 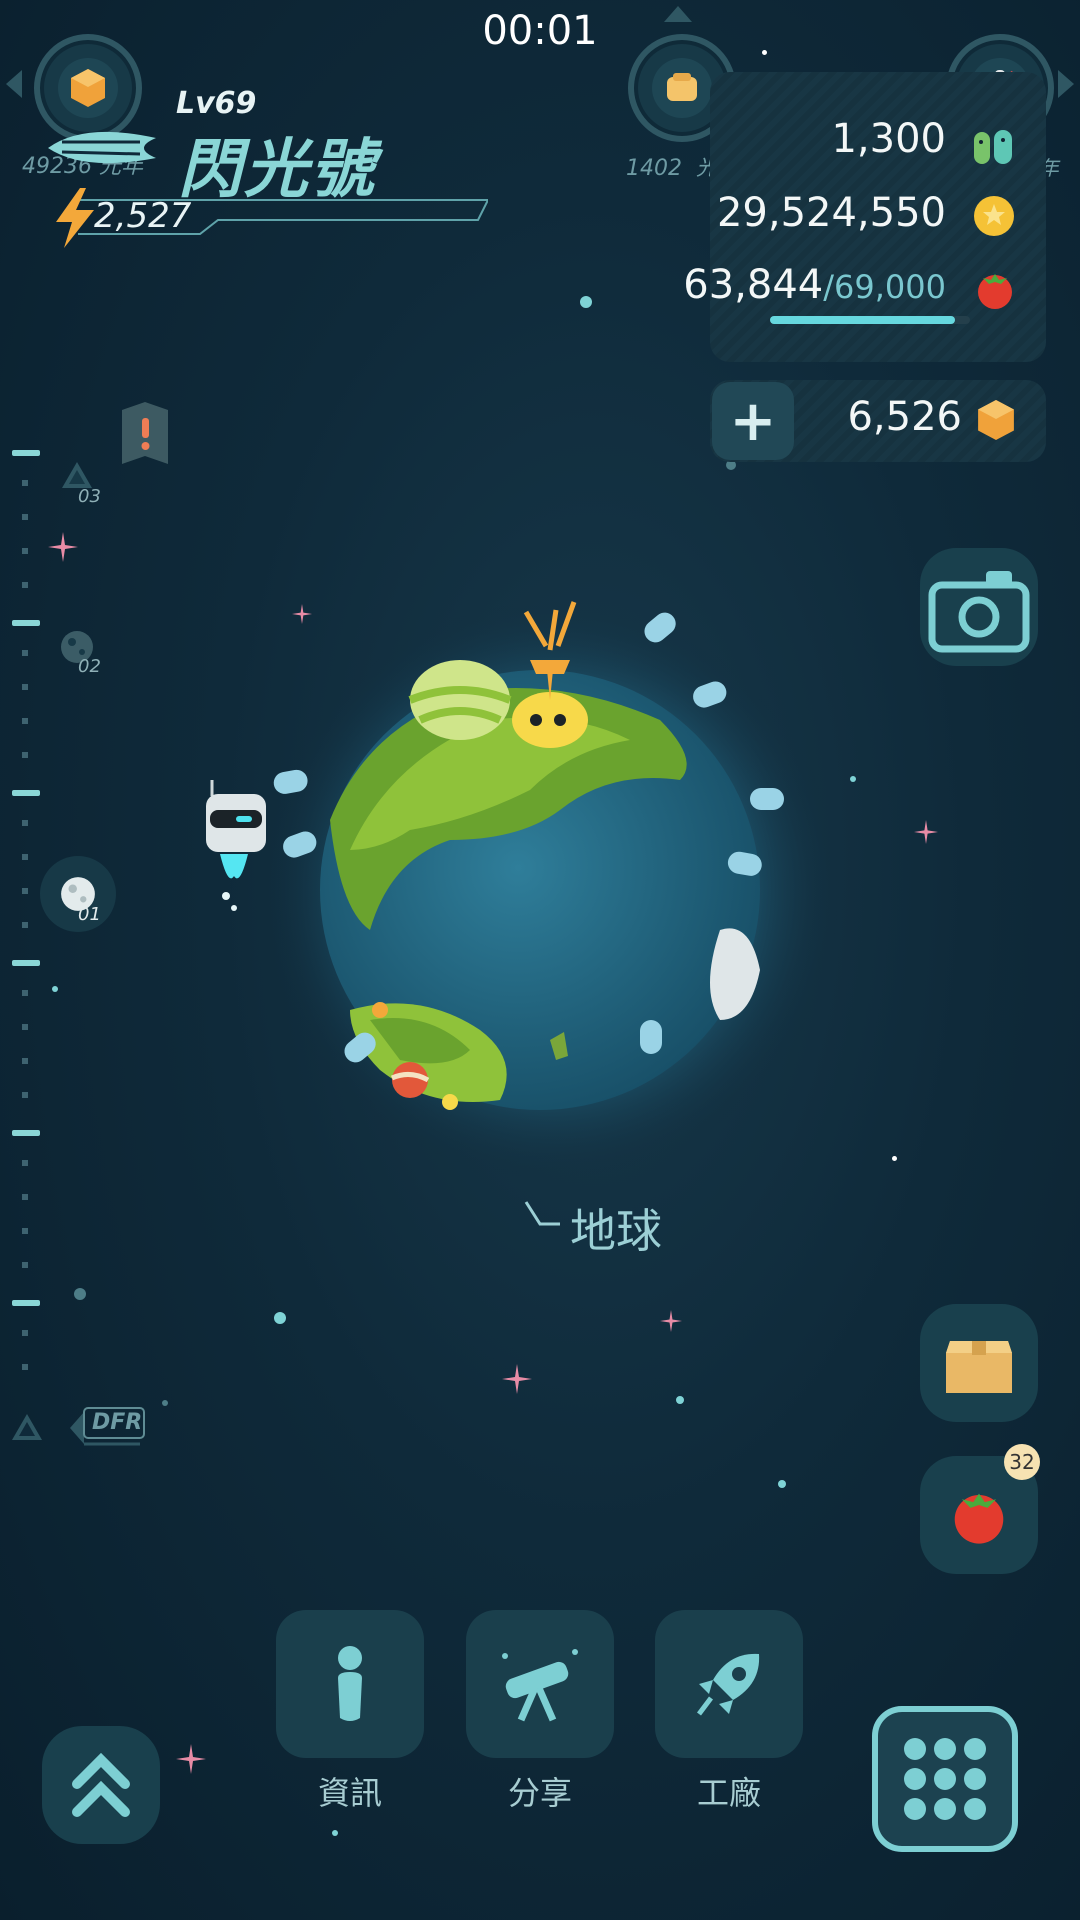 I want to click on aliens-icon, so click(x=993, y=147).